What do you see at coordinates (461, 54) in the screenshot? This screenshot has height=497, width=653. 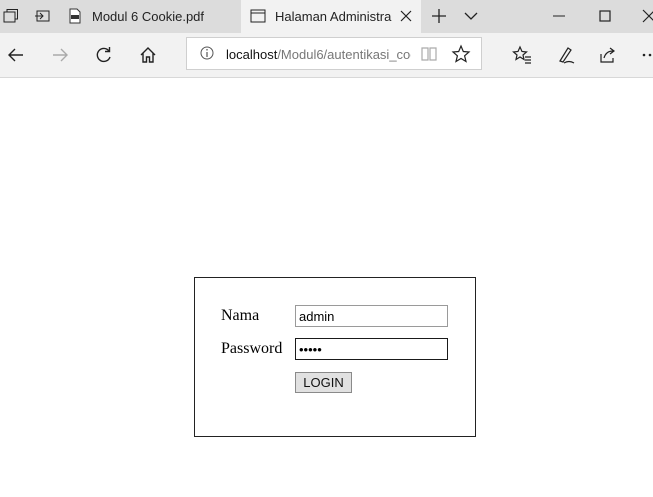 I see `star-favorite-icon` at bounding box center [461, 54].